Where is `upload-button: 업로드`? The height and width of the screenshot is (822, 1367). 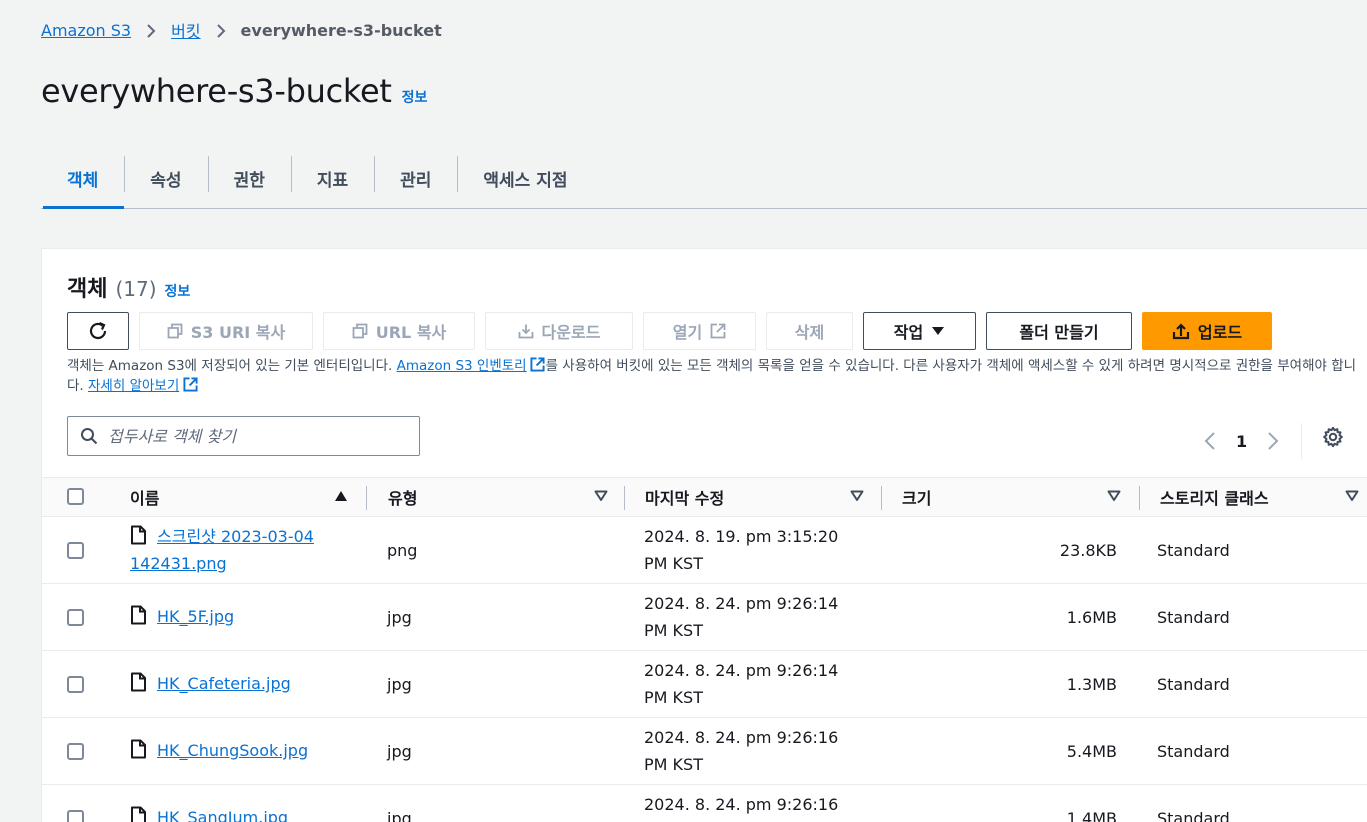
upload-button: 업로드 is located at coordinates (1207, 331).